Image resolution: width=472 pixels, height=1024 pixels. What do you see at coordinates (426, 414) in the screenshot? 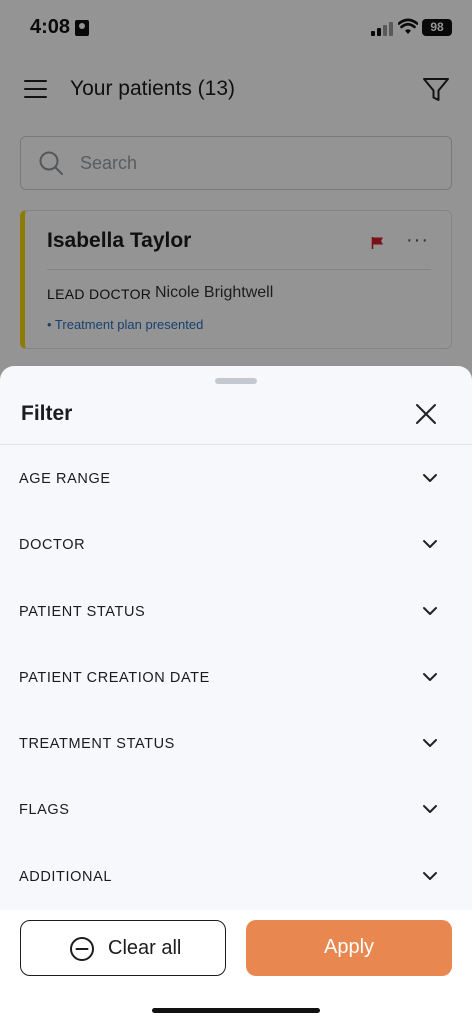
I see `close-icon` at bounding box center [426, 414].